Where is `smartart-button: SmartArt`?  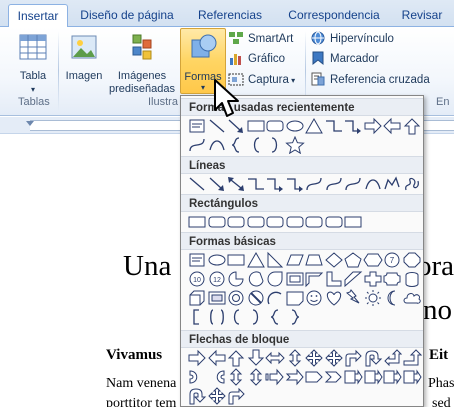
smartart-button: SmartArt is located at coordinates (260, 39).